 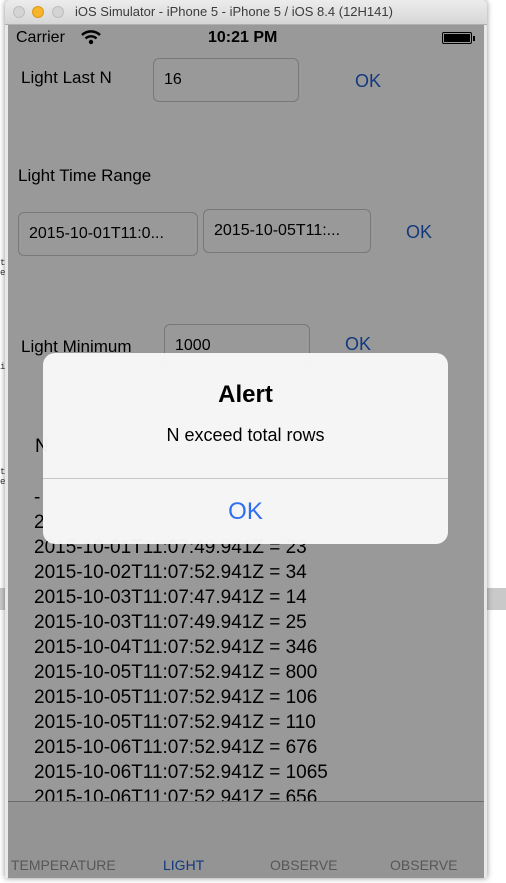 What do you see at coordinates (38, 12) in the screenshot?
I see `minimize-window-button` at bounding box center [38, 12].